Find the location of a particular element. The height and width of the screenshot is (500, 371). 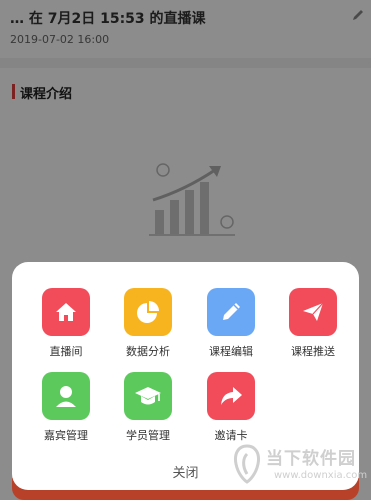

site-watermark: 当下软件园 www.downxia.com is located at coordinates (300, 465).